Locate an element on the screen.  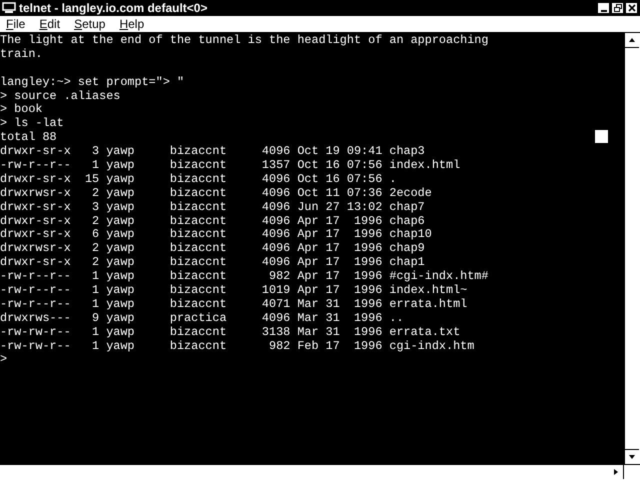
terminal-line: train. is located at coordinates (21, 55).